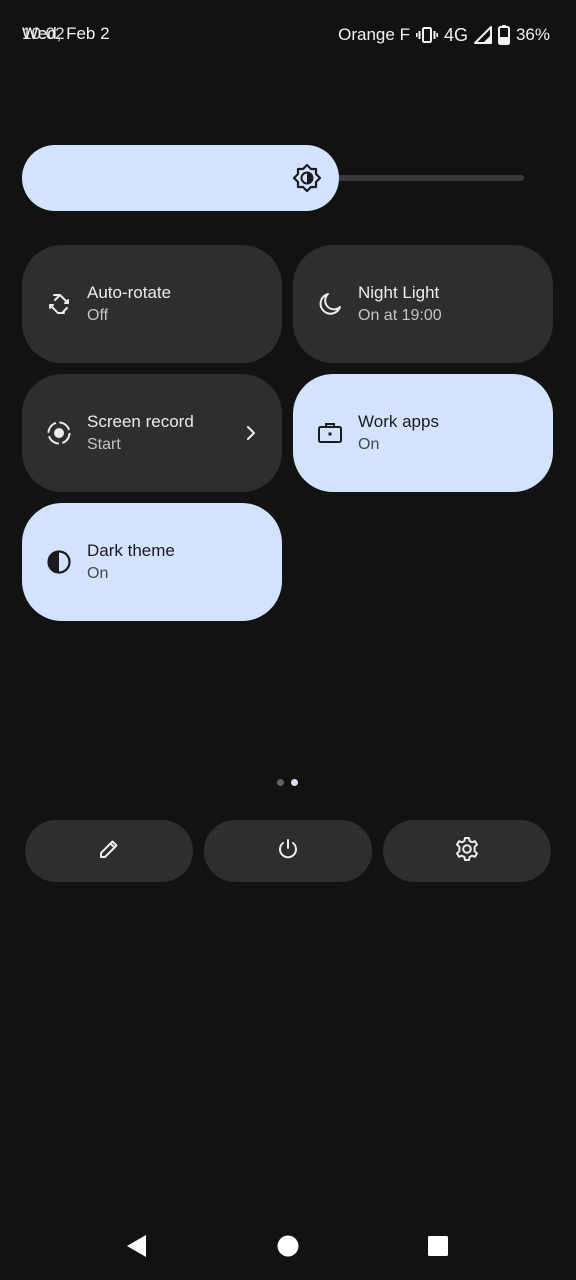 The width and height of the screenshot is (576, 1280). What do you see at coordinates (400, 315) in the screenshot?
I see `tile-subtitle: On at 19:00` at bounding box center [400, 315].